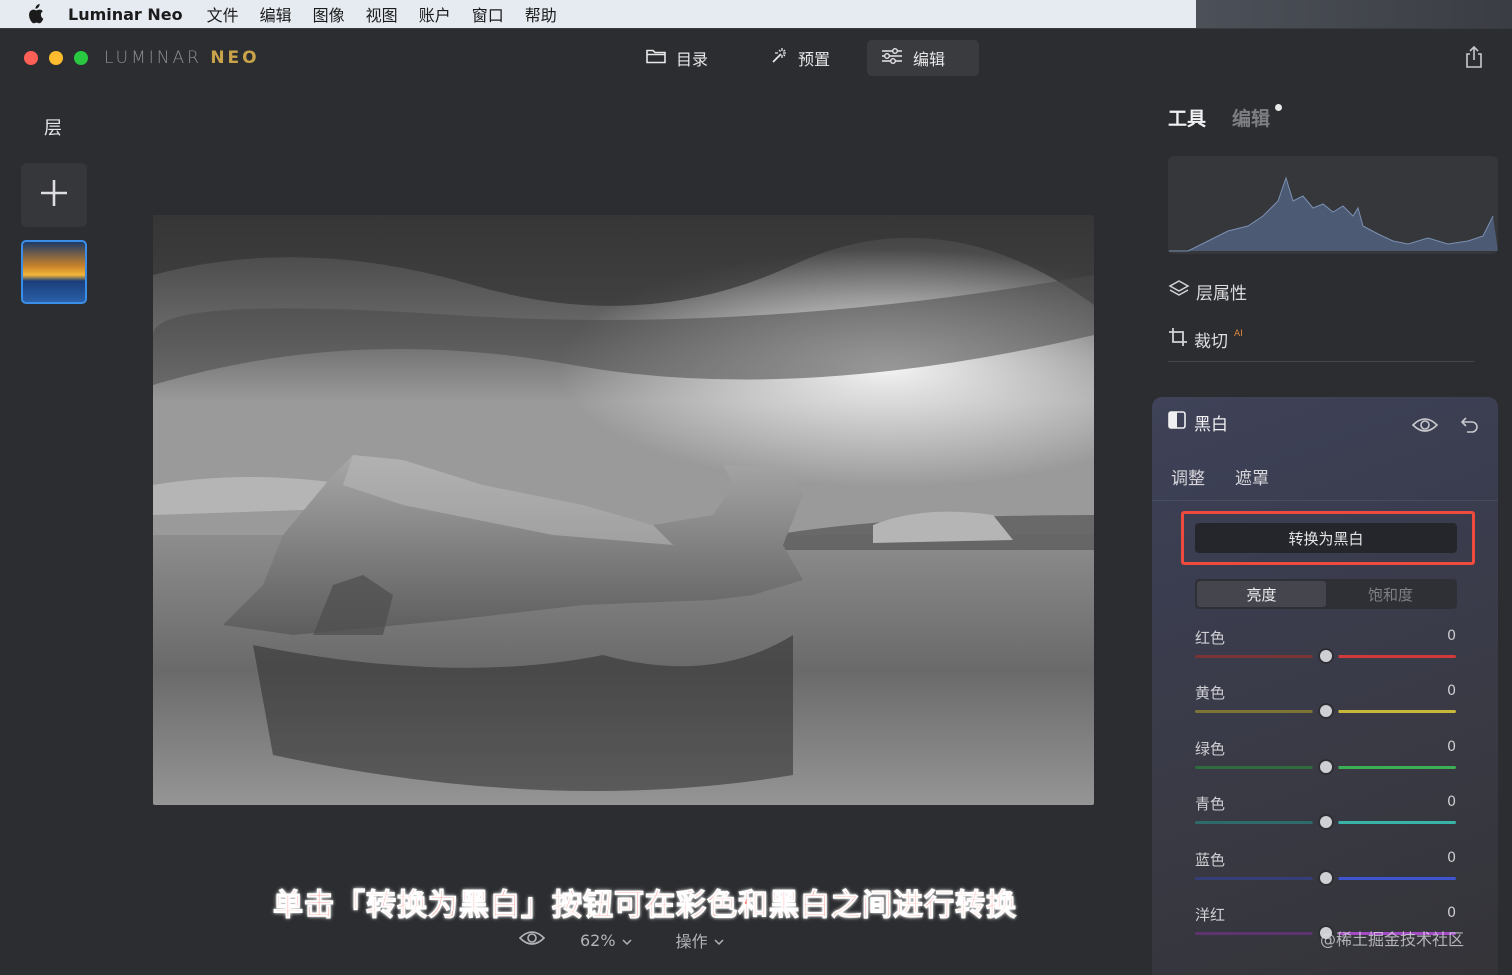 The width and height of the screenshot is (1512, 975). Describe the element at coordinates (656, 58) in the screenshot. I see `folder-icon` at that location.